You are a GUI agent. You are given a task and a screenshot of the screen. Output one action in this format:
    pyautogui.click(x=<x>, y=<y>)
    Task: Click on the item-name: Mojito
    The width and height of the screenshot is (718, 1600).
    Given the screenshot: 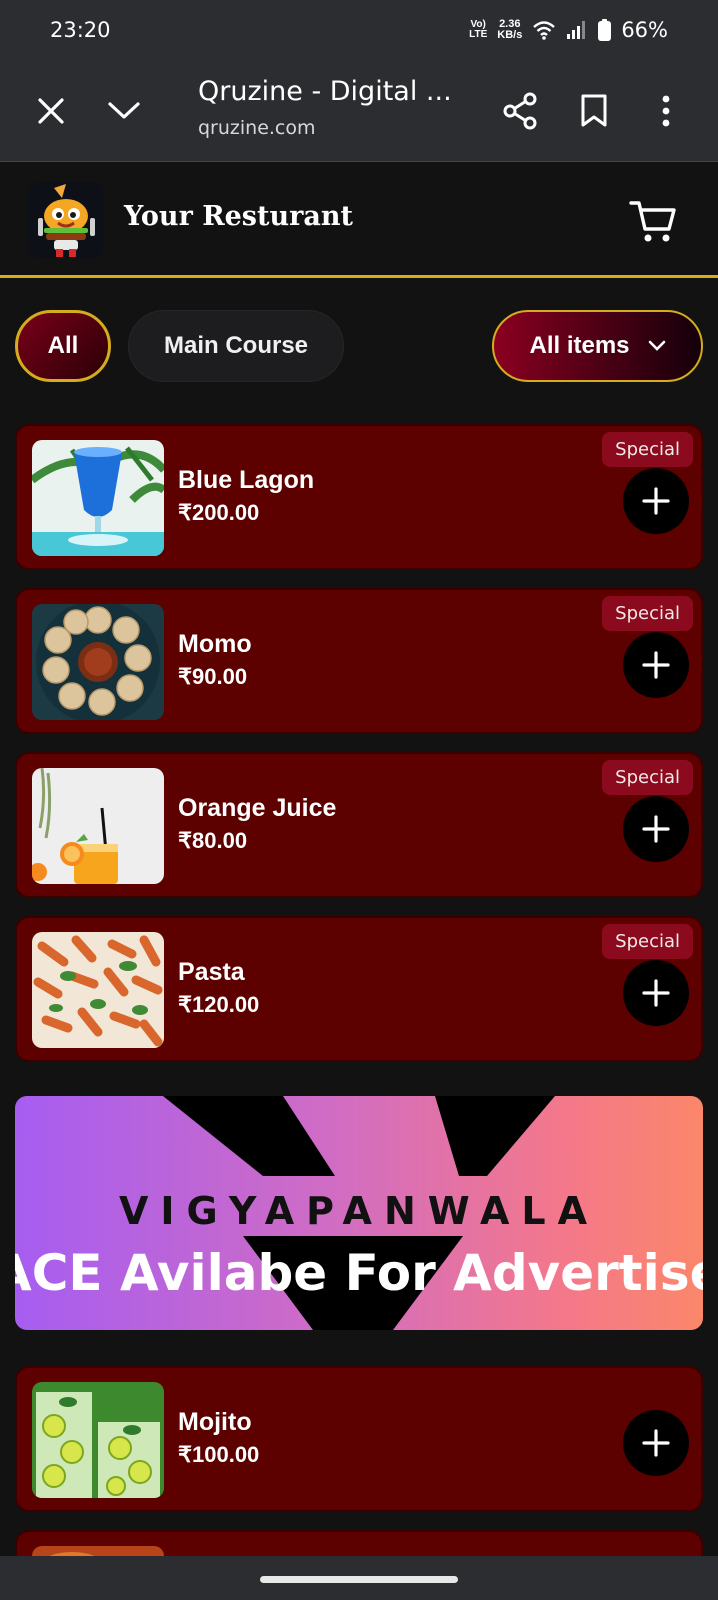 What is the action you would take?
    pyautogui.click(x=215, y=1422)
    